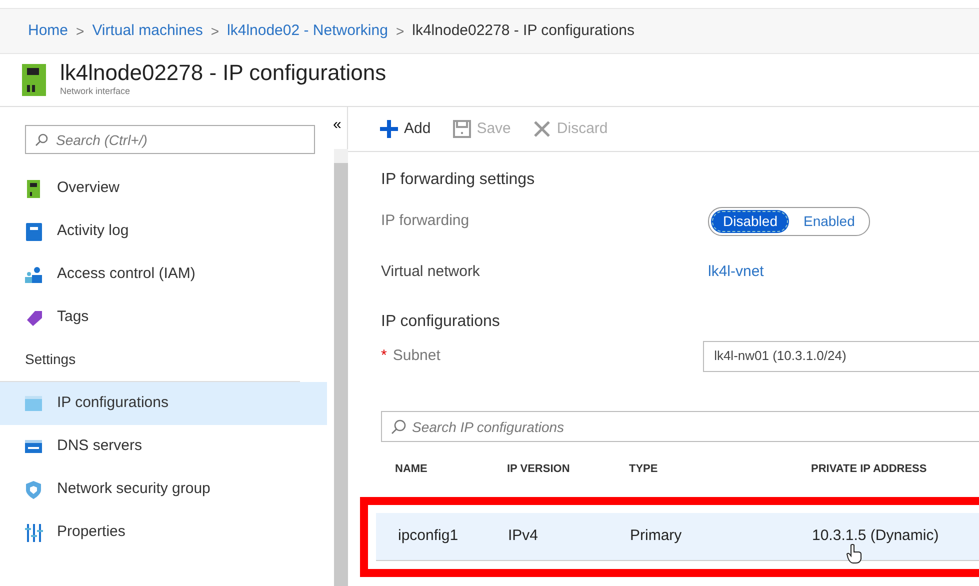  What do you see at coordinates (523, 30) in the screenshot?
I see `breadcrumb-current: lk4lnode02278 - IP configurations` at bounding box center [523, 30].